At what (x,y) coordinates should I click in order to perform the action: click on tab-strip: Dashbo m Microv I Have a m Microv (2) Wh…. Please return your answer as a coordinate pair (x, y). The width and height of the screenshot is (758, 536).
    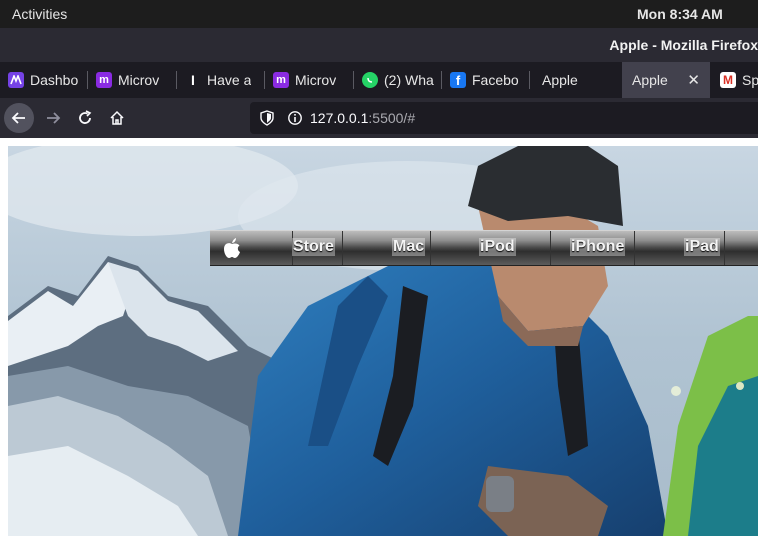
    Looking at the image, I should click on (379, 80).